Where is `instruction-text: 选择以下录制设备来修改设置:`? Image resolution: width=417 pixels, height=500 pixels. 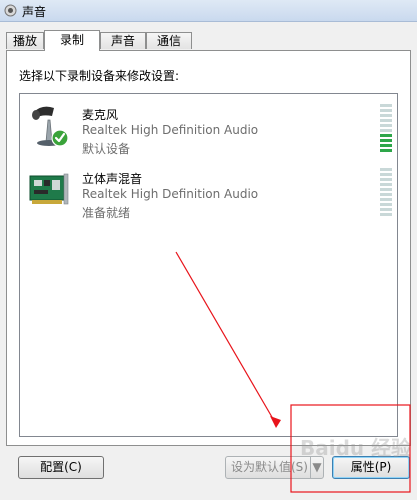
instruction-text: 选择以下录制设备来修改设置: is located at coordinates (99, 76).